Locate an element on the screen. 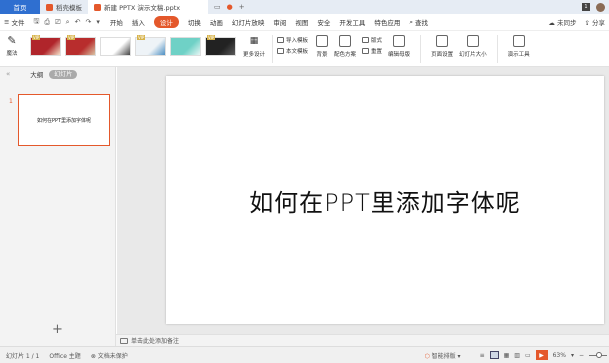 The height and width of the screenshot is (363, 609). magic-wand-icon: ✎ is located at coordinates (12, 40).